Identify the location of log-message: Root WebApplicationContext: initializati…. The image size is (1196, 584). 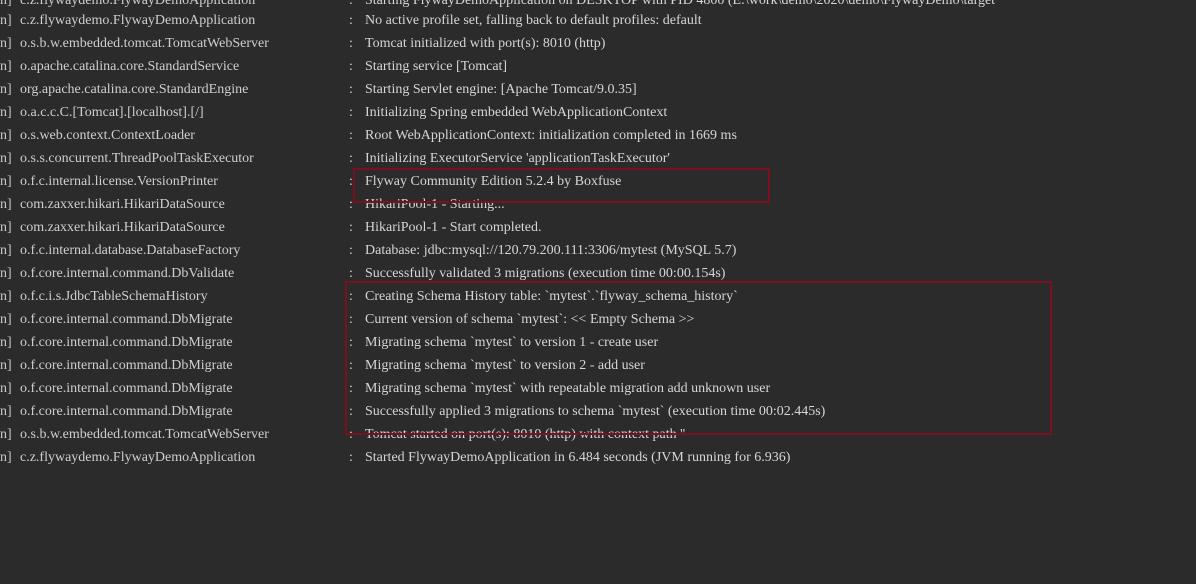
(551, 135).